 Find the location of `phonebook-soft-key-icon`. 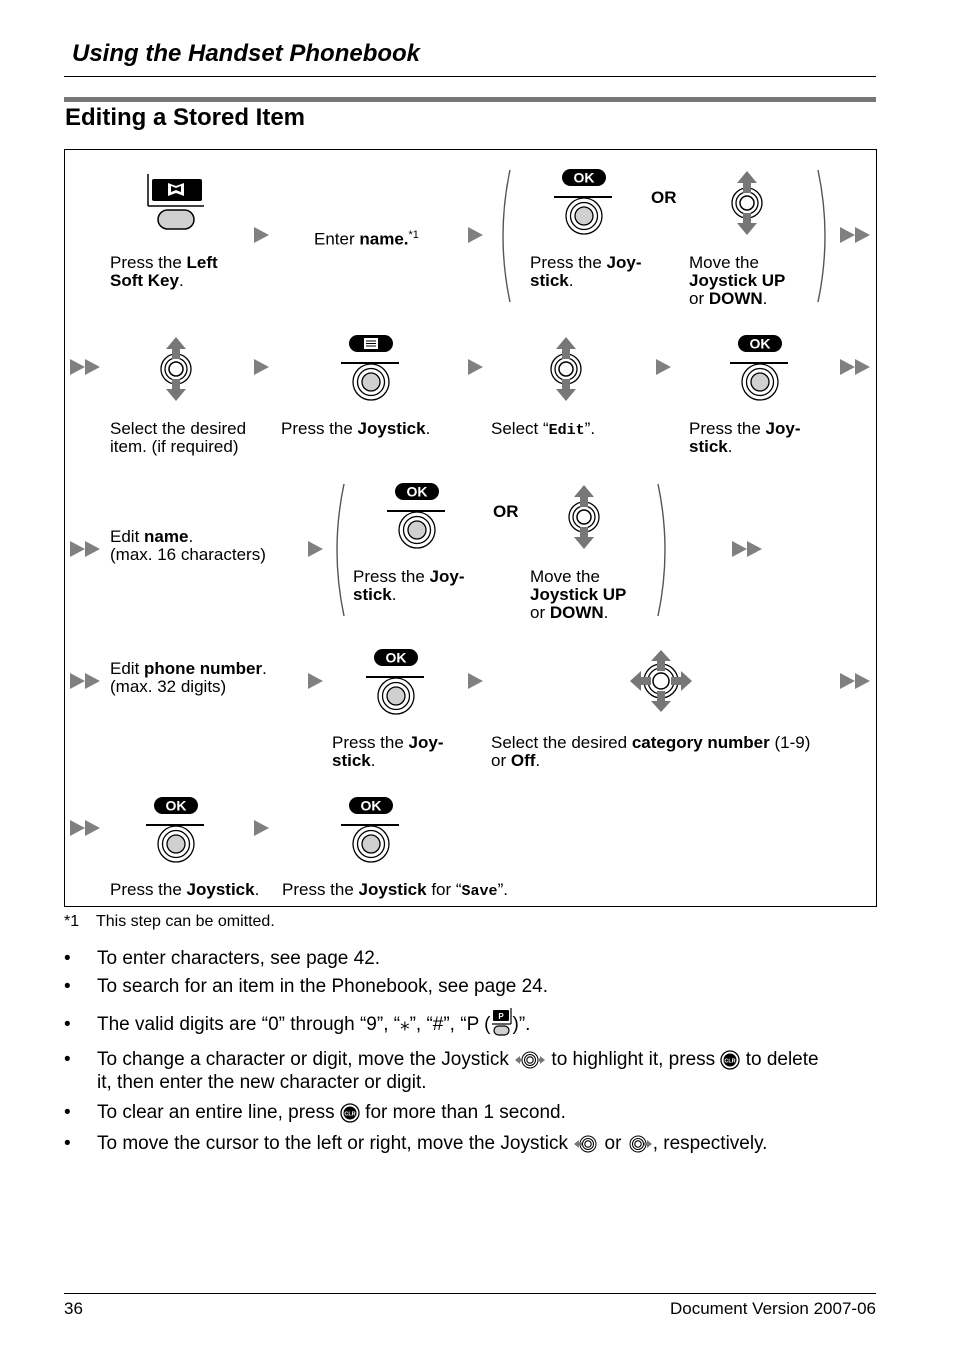

phonebook-soft-key-icon is located at coordinates (176, 202).